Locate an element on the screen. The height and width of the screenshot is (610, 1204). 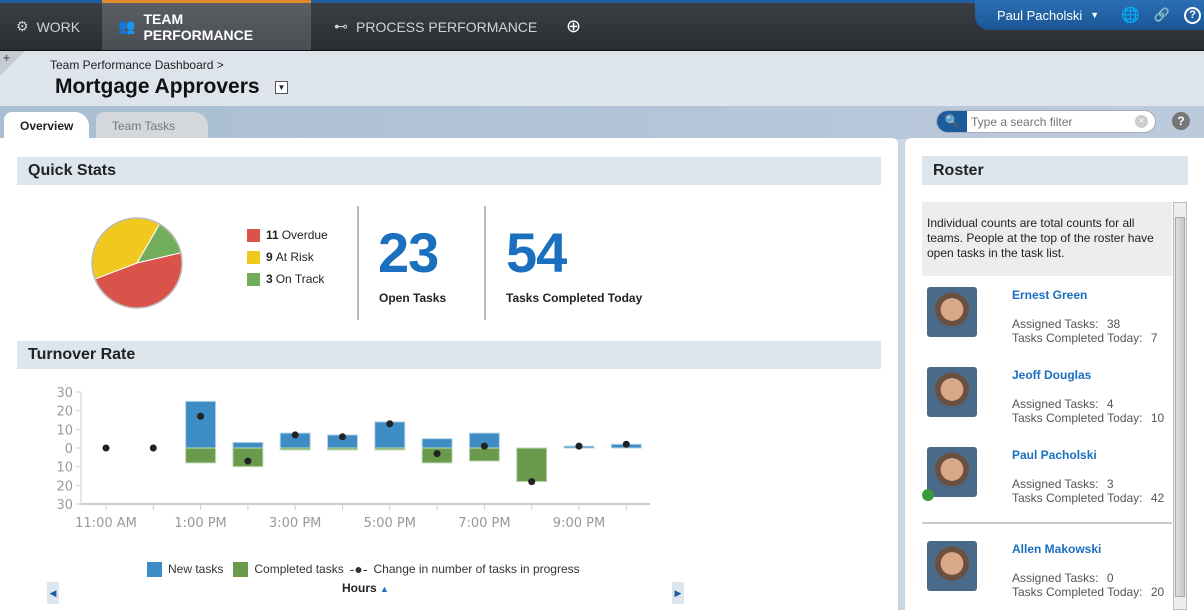
swatch is located at coordinates (253, 257).